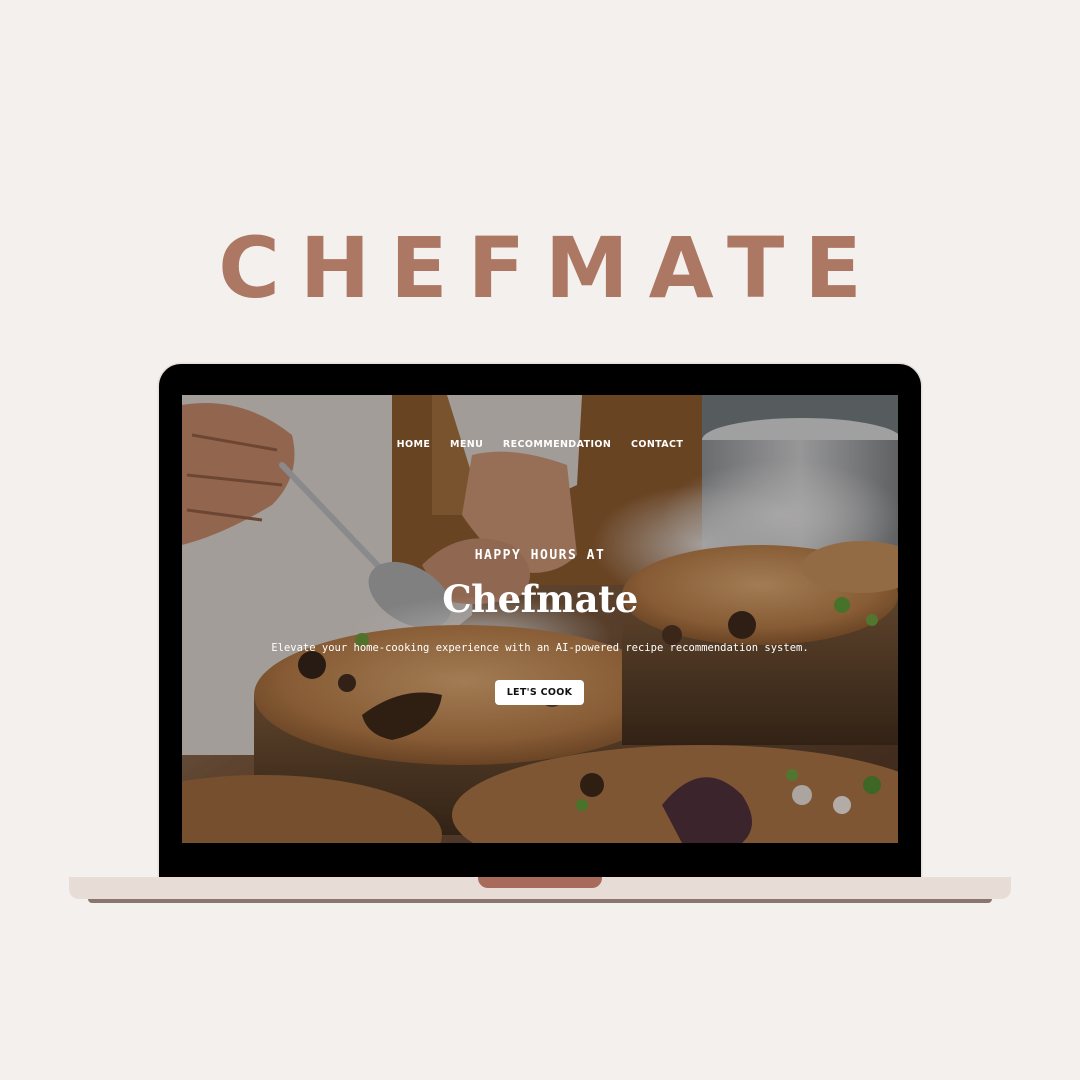 The width and height of the screenshot is (1080, 1080). I want to click on nav-link-home: HOME, so click(414, 444).